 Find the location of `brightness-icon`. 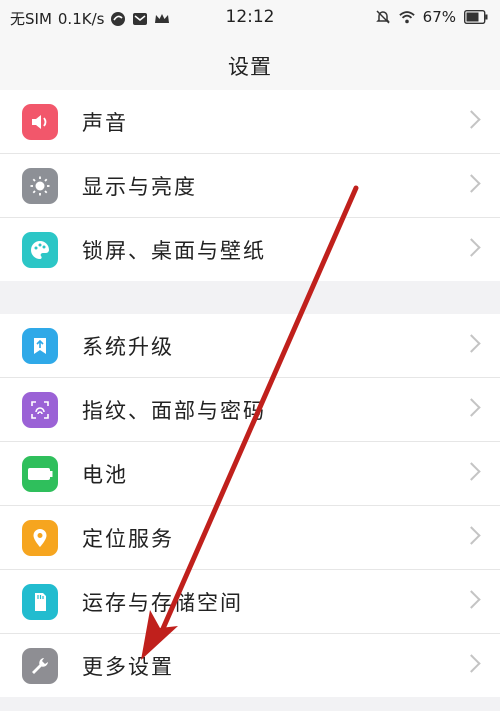

brightness-icon is located at coordinates (40, 186).